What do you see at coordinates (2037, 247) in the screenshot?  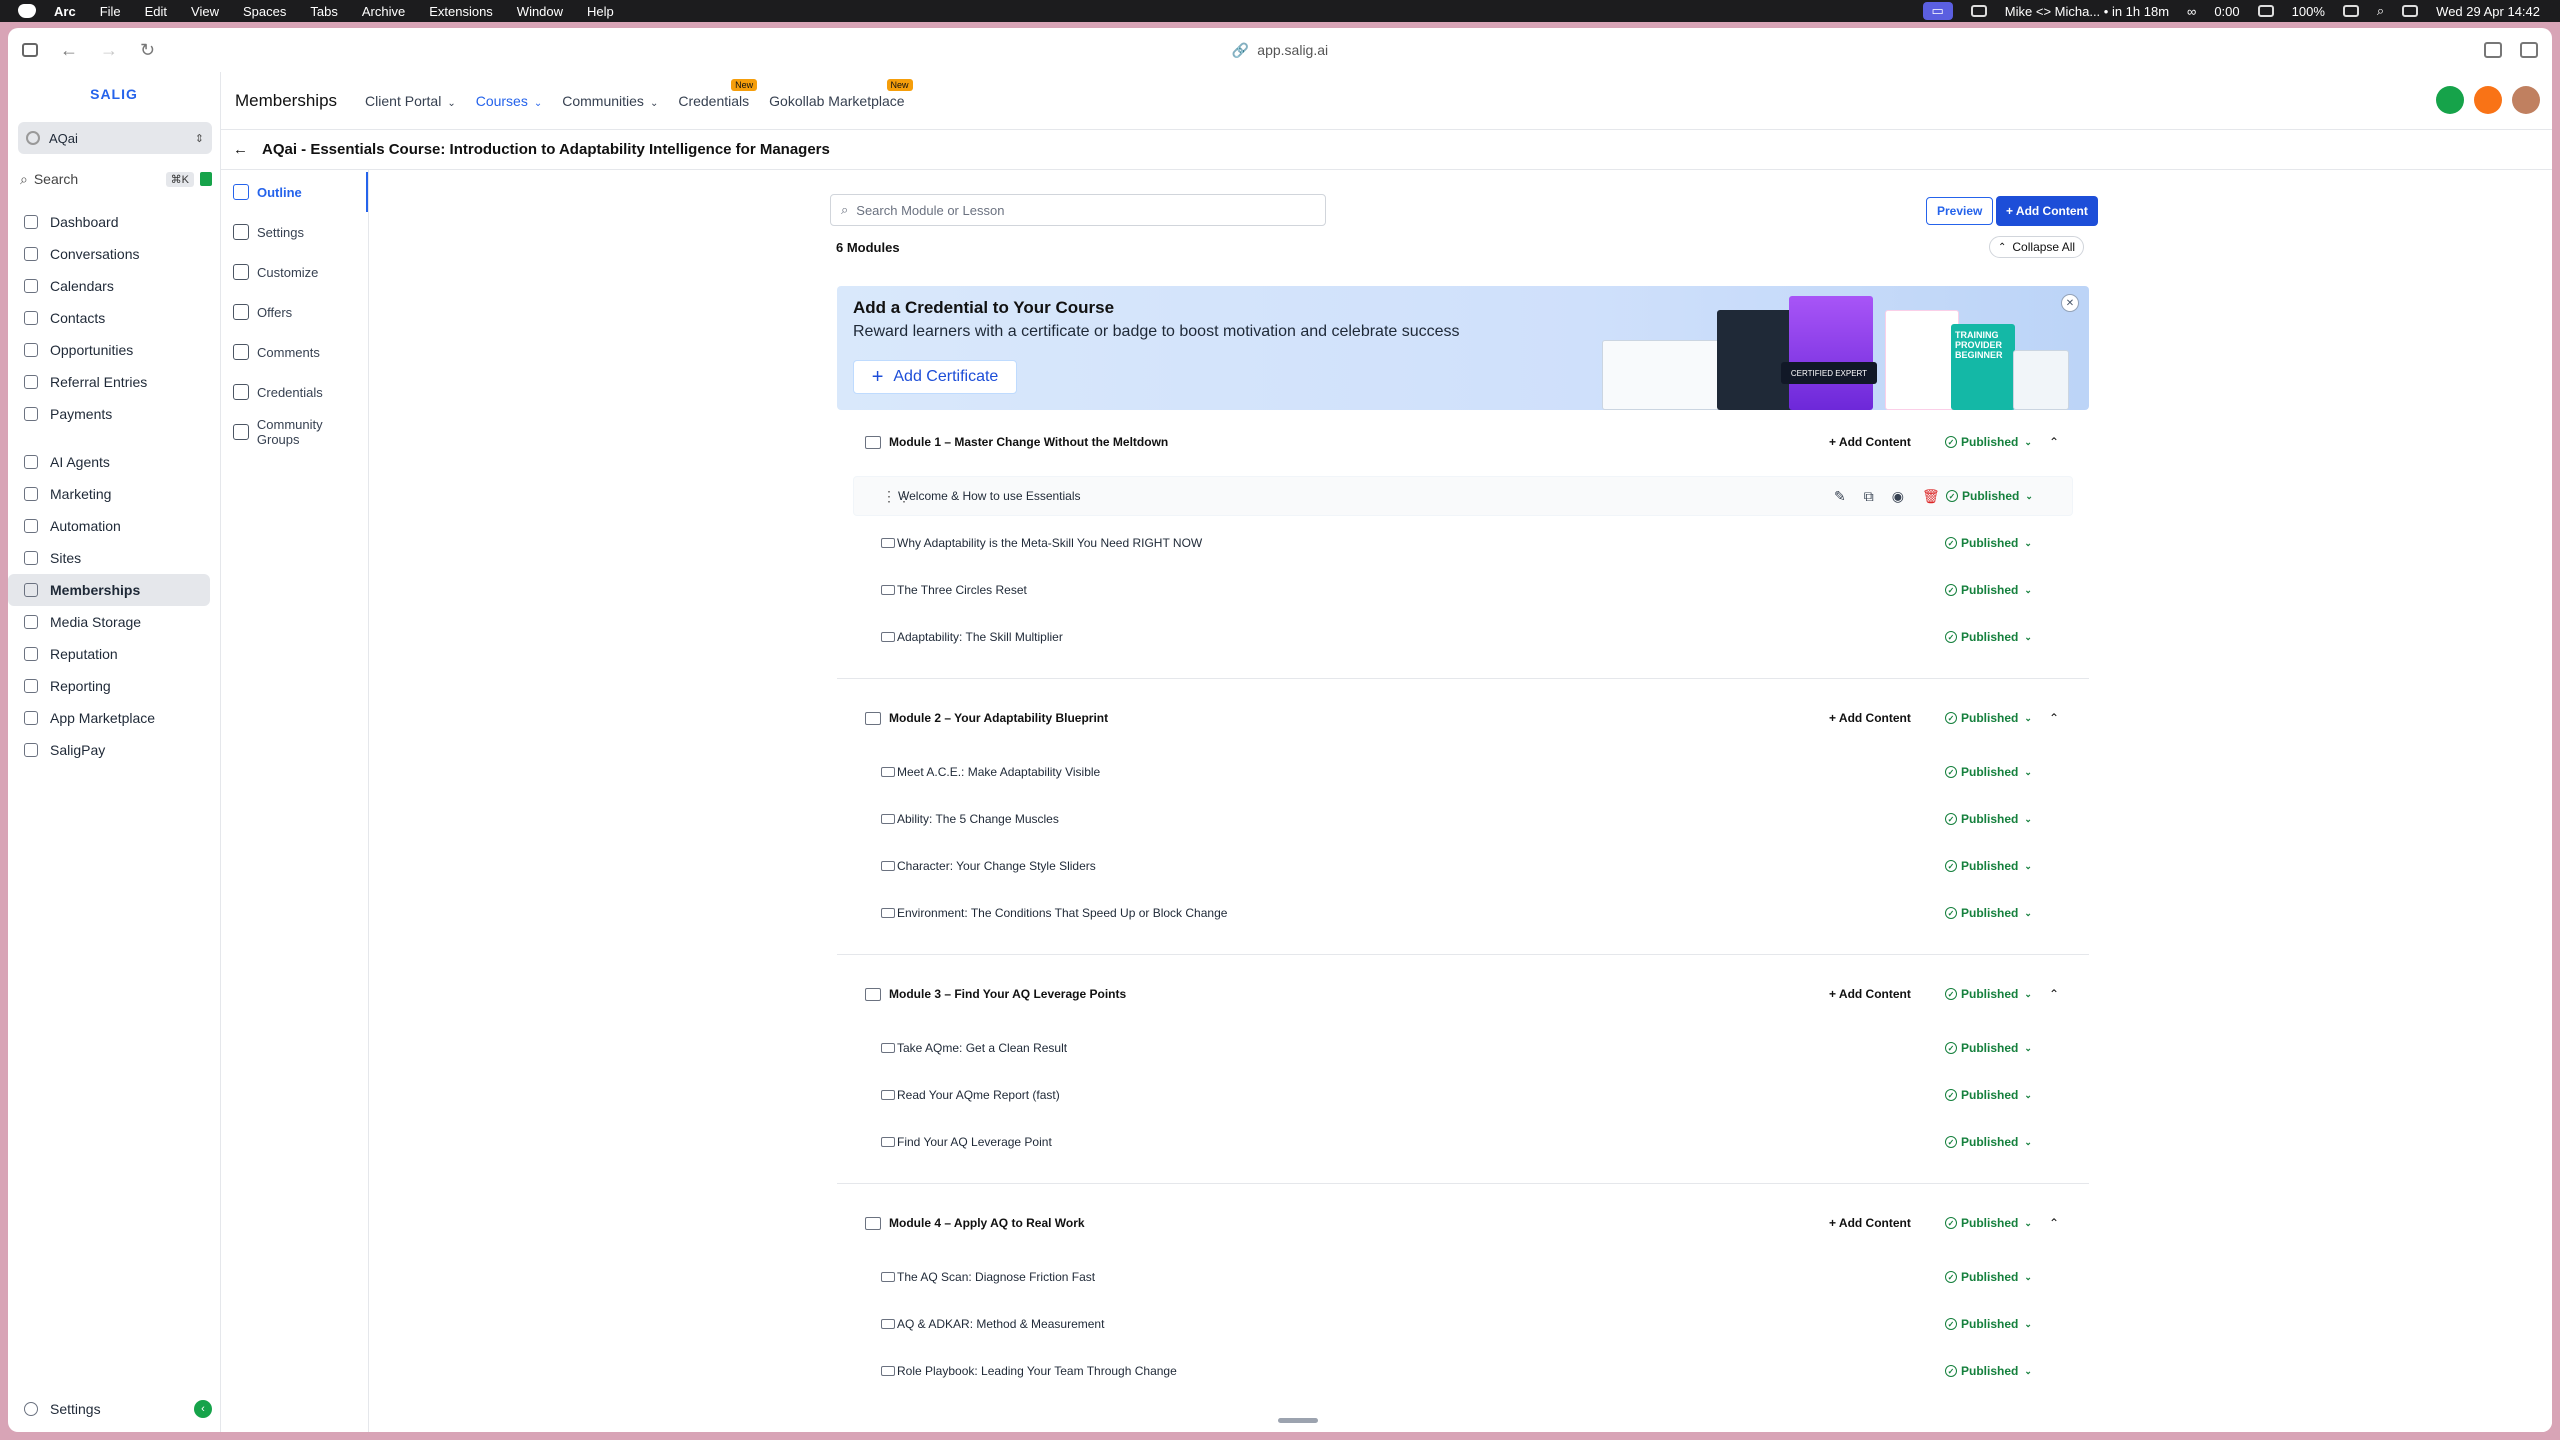 I see `collapse-all-button: ⌃ Collapse All` at bounding box center [2037, 247].